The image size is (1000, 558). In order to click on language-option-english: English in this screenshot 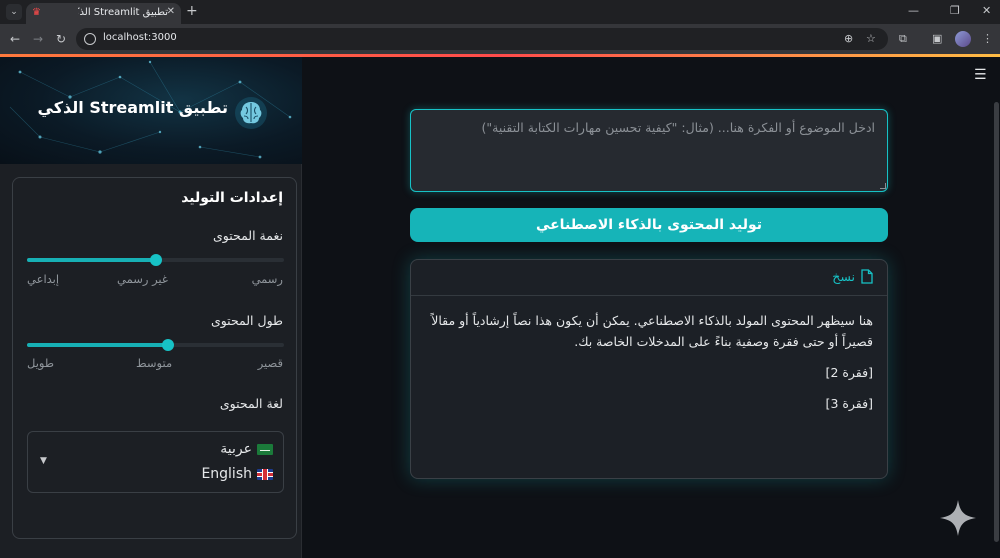, I will do `click(237, 474)`.